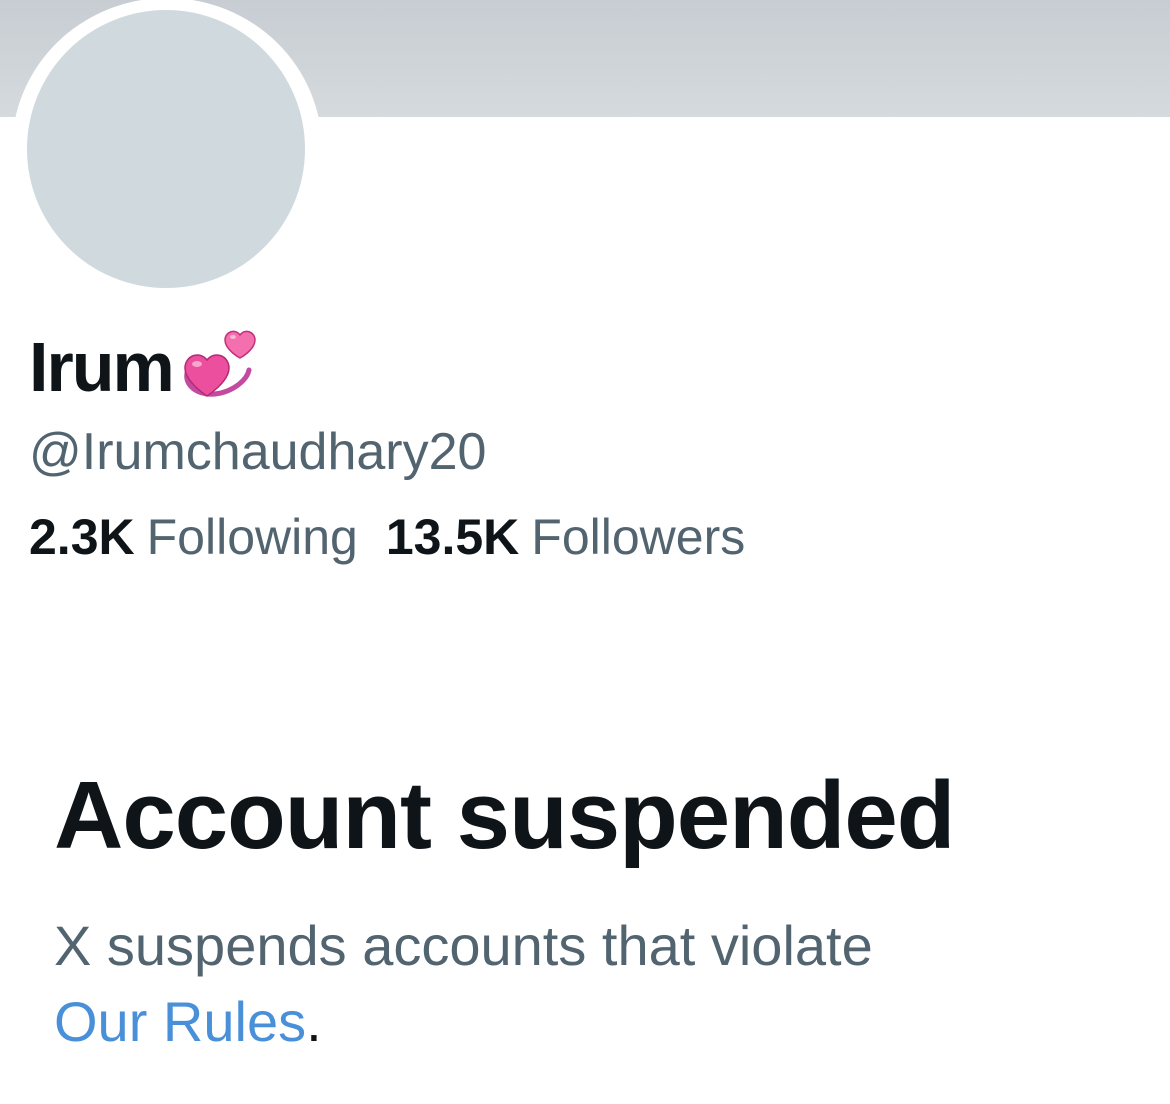 The height and width of the screenshot is (1104, 1170). Describe the element at coordinates (638, 537) in the screenshot. I see `followers-label: Followers` at that location.